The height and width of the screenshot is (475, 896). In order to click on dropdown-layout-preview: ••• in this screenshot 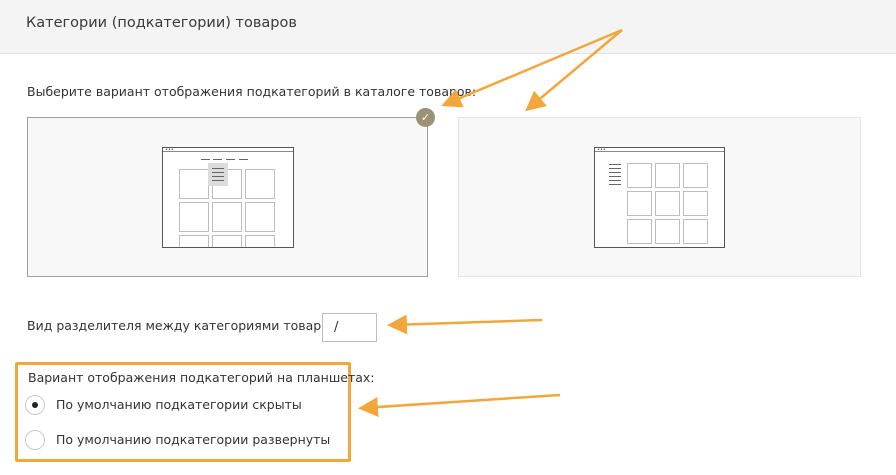, I will do `click(228, 197)`.